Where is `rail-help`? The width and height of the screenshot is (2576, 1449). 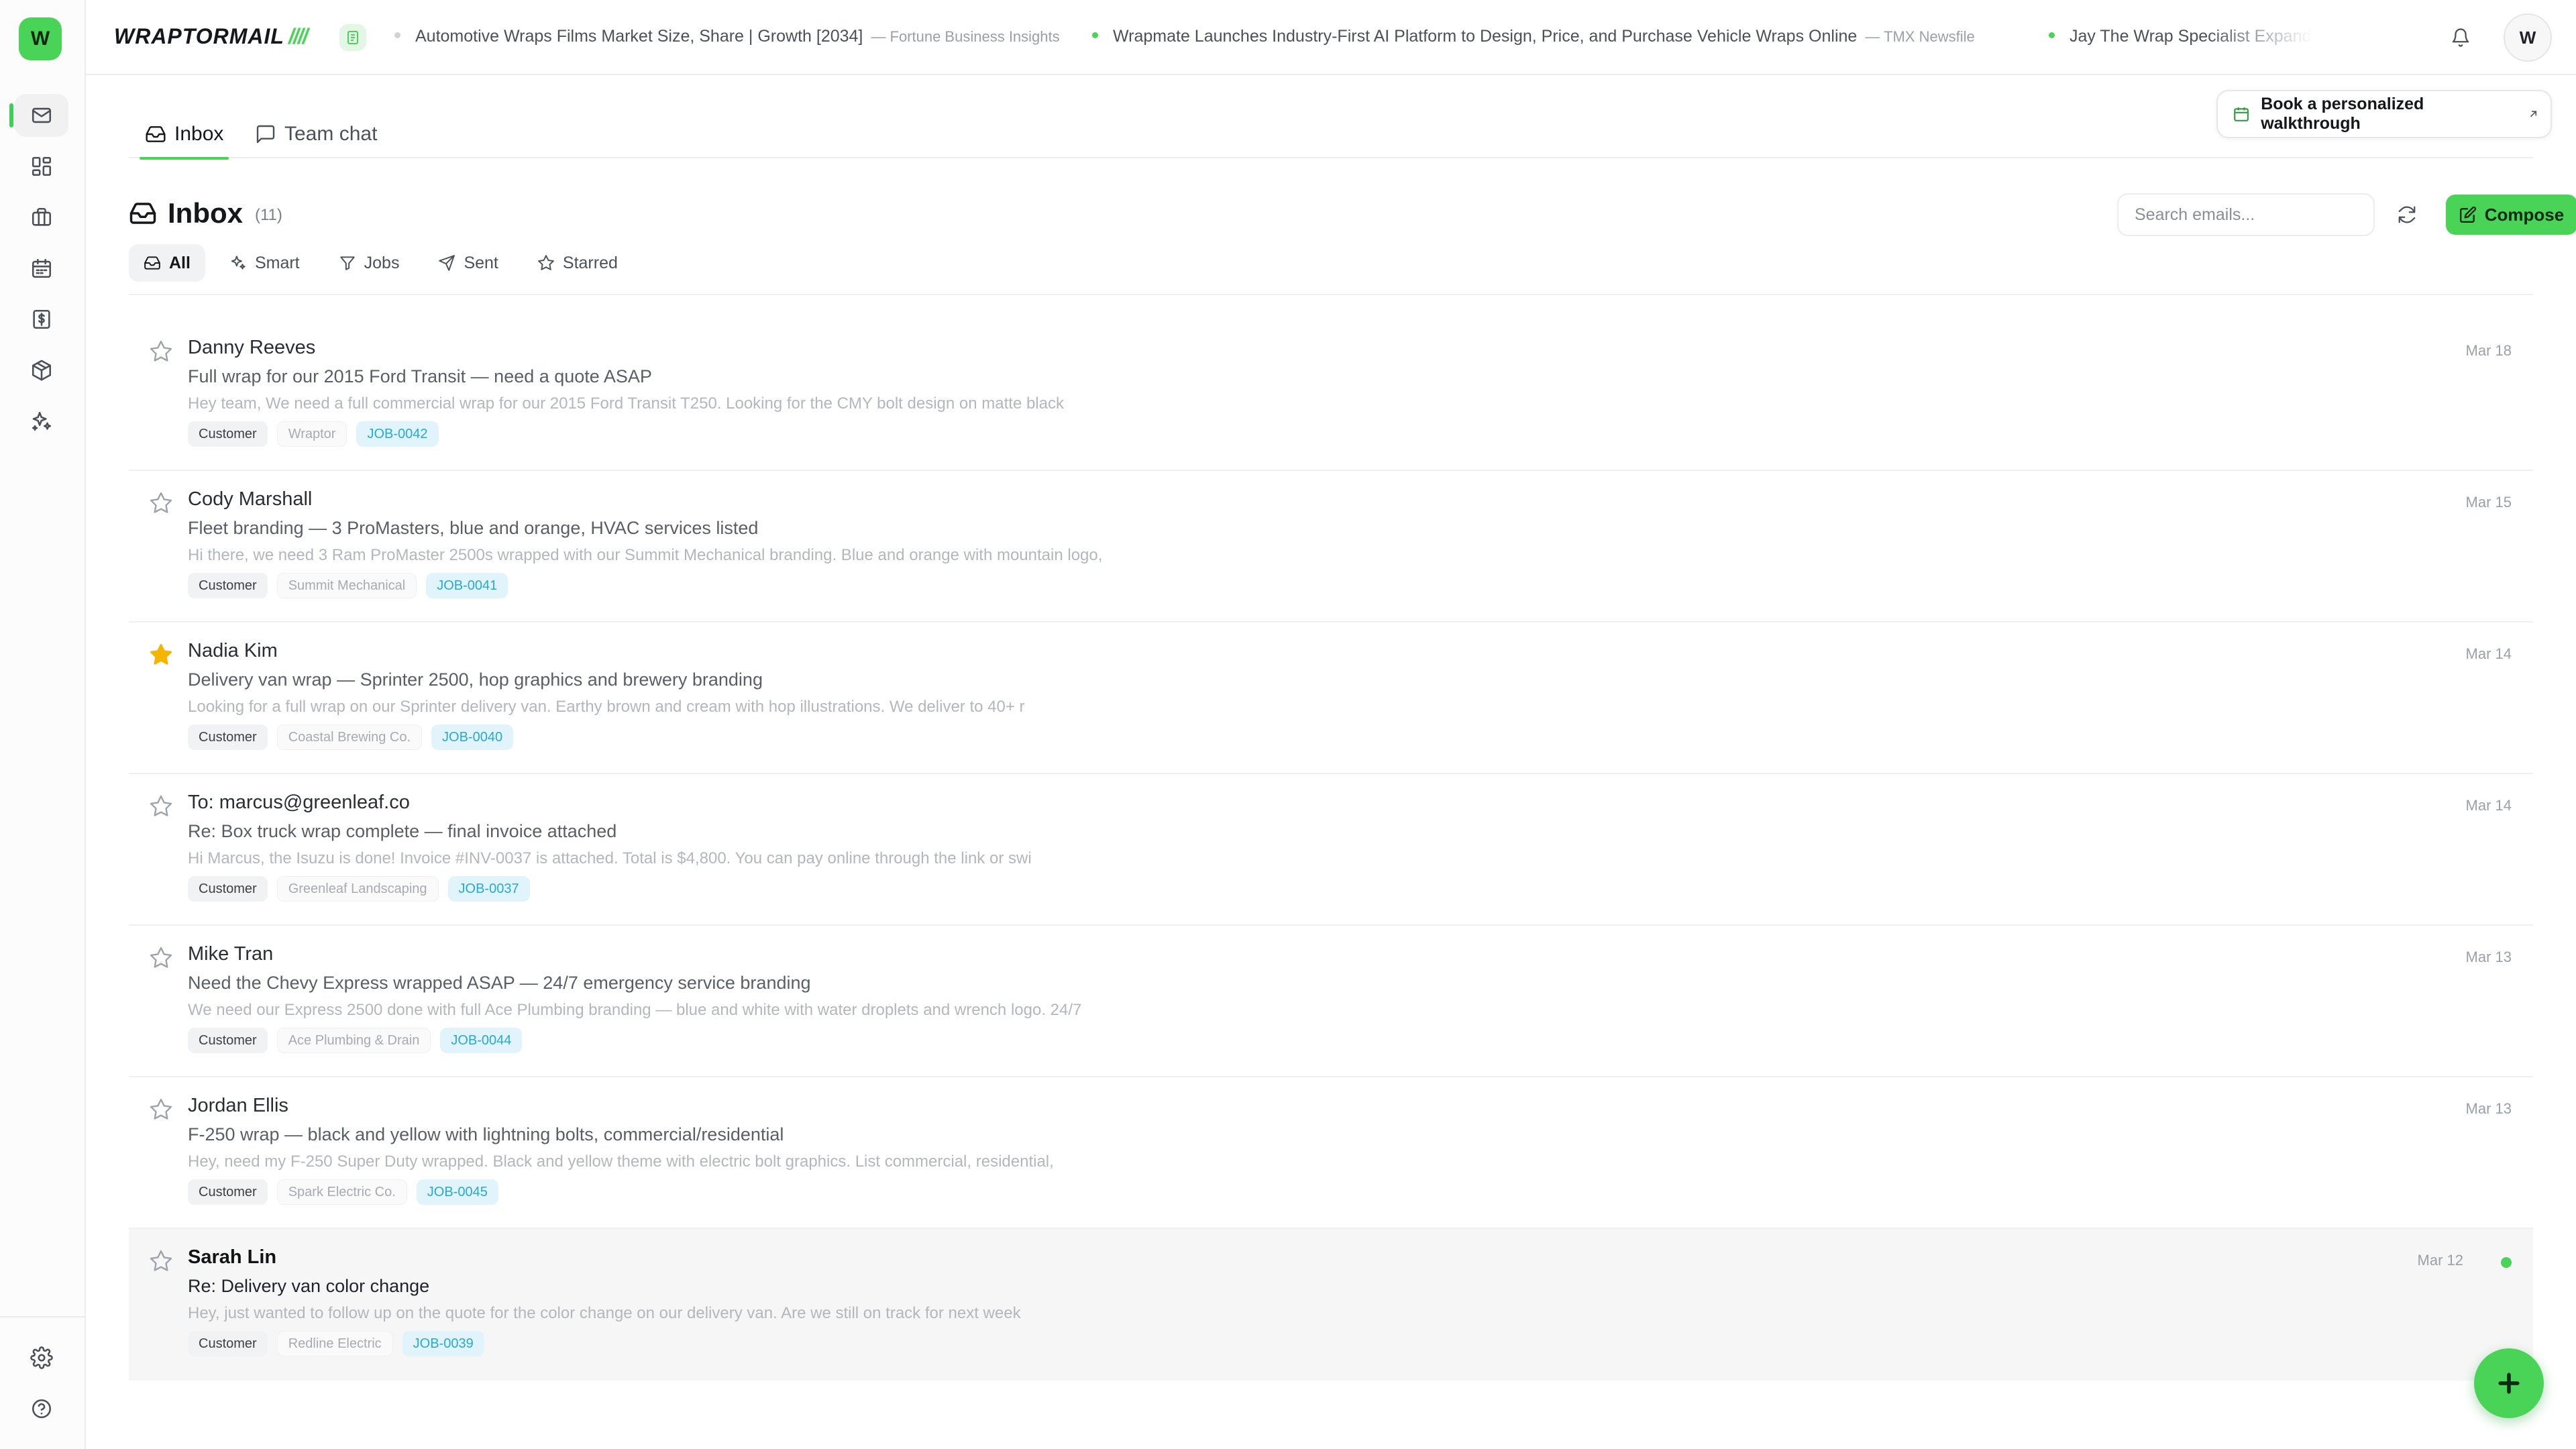
rail-help is located at coordinates (41, 1408).